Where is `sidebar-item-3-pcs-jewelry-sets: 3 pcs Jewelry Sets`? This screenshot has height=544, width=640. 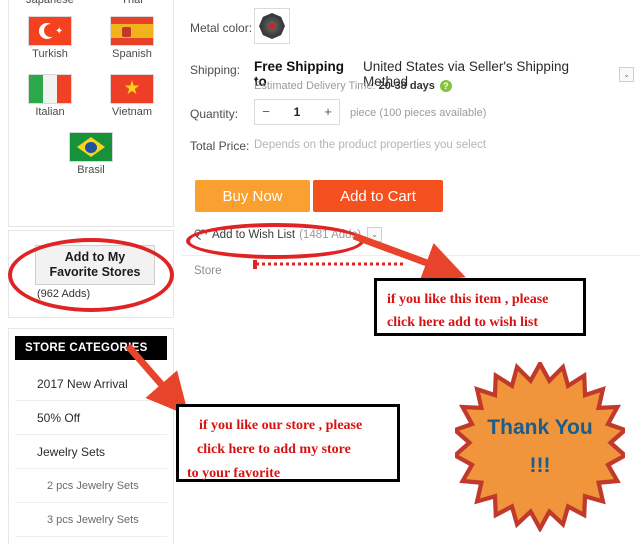 sidebar-item-3-pcs-jewelry-sets: 3 pcs Jewelry Sets is located at coordinates (91, 520).